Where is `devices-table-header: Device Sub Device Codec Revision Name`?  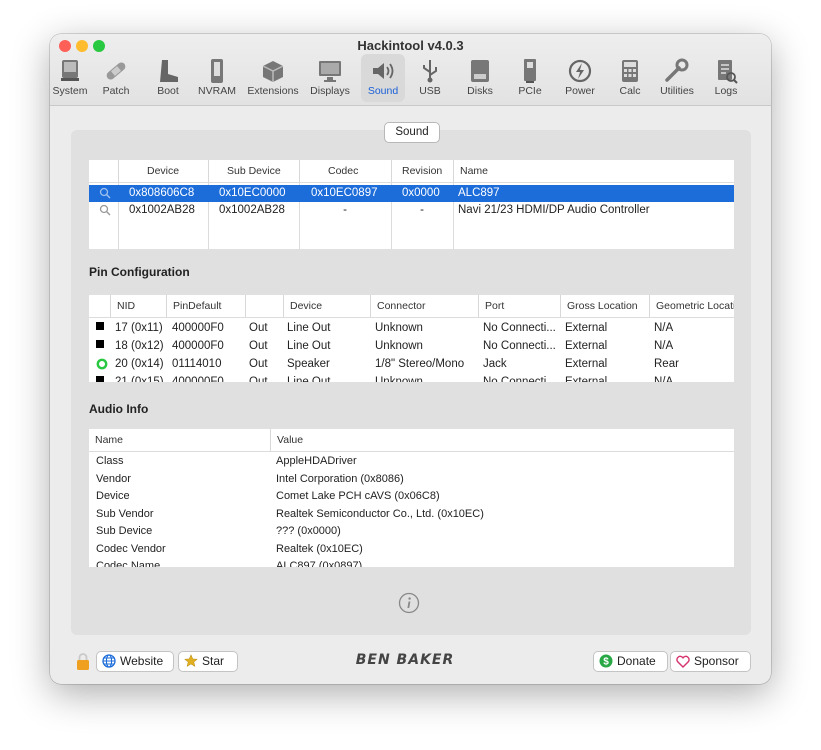 devices-table-header: Device Sub Device Codec Revision Name is located at coordinates (411, 171).